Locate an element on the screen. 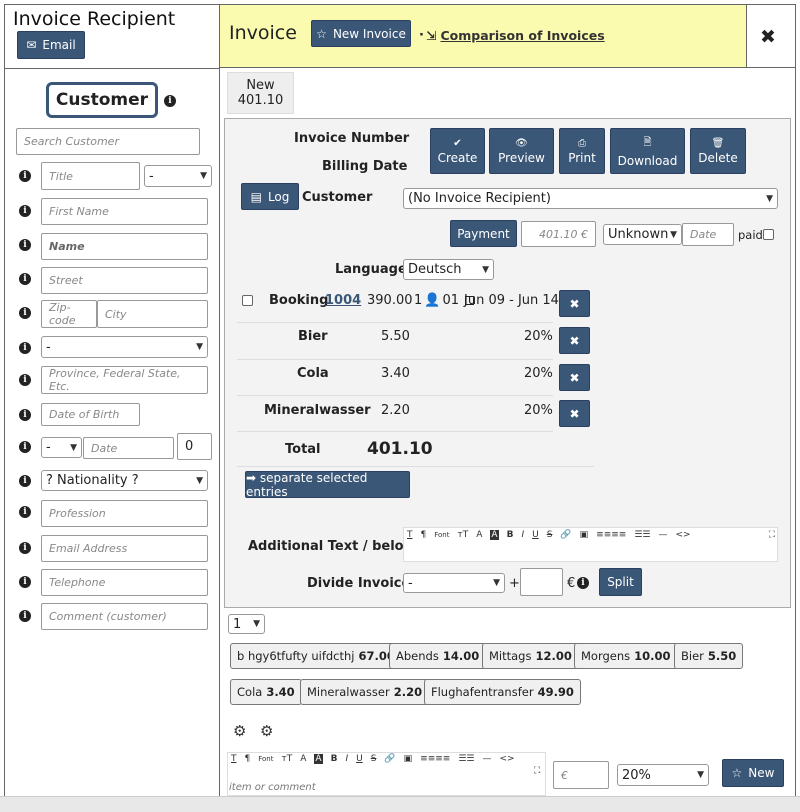 The image size is (800, 812). first-name-input: First Name is located at coordinates (124, 211).